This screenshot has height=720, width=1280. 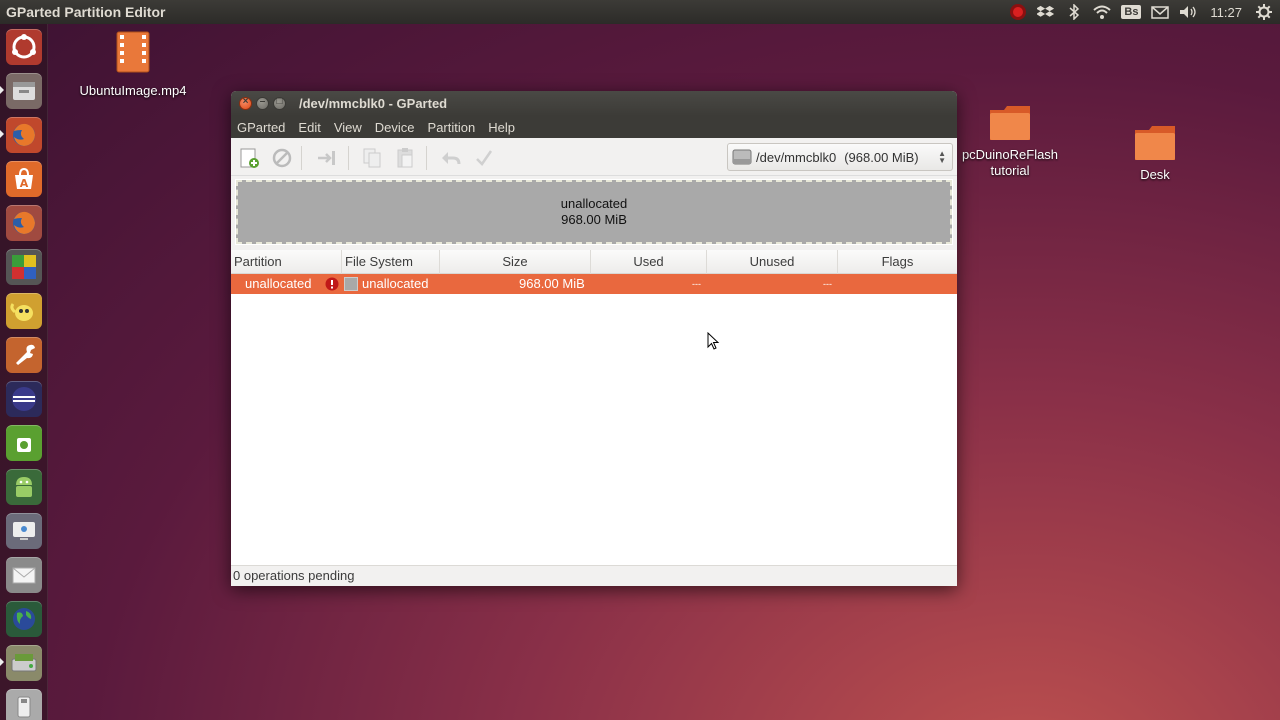 I want to click on delete-icon, so click(x=282, y=158).